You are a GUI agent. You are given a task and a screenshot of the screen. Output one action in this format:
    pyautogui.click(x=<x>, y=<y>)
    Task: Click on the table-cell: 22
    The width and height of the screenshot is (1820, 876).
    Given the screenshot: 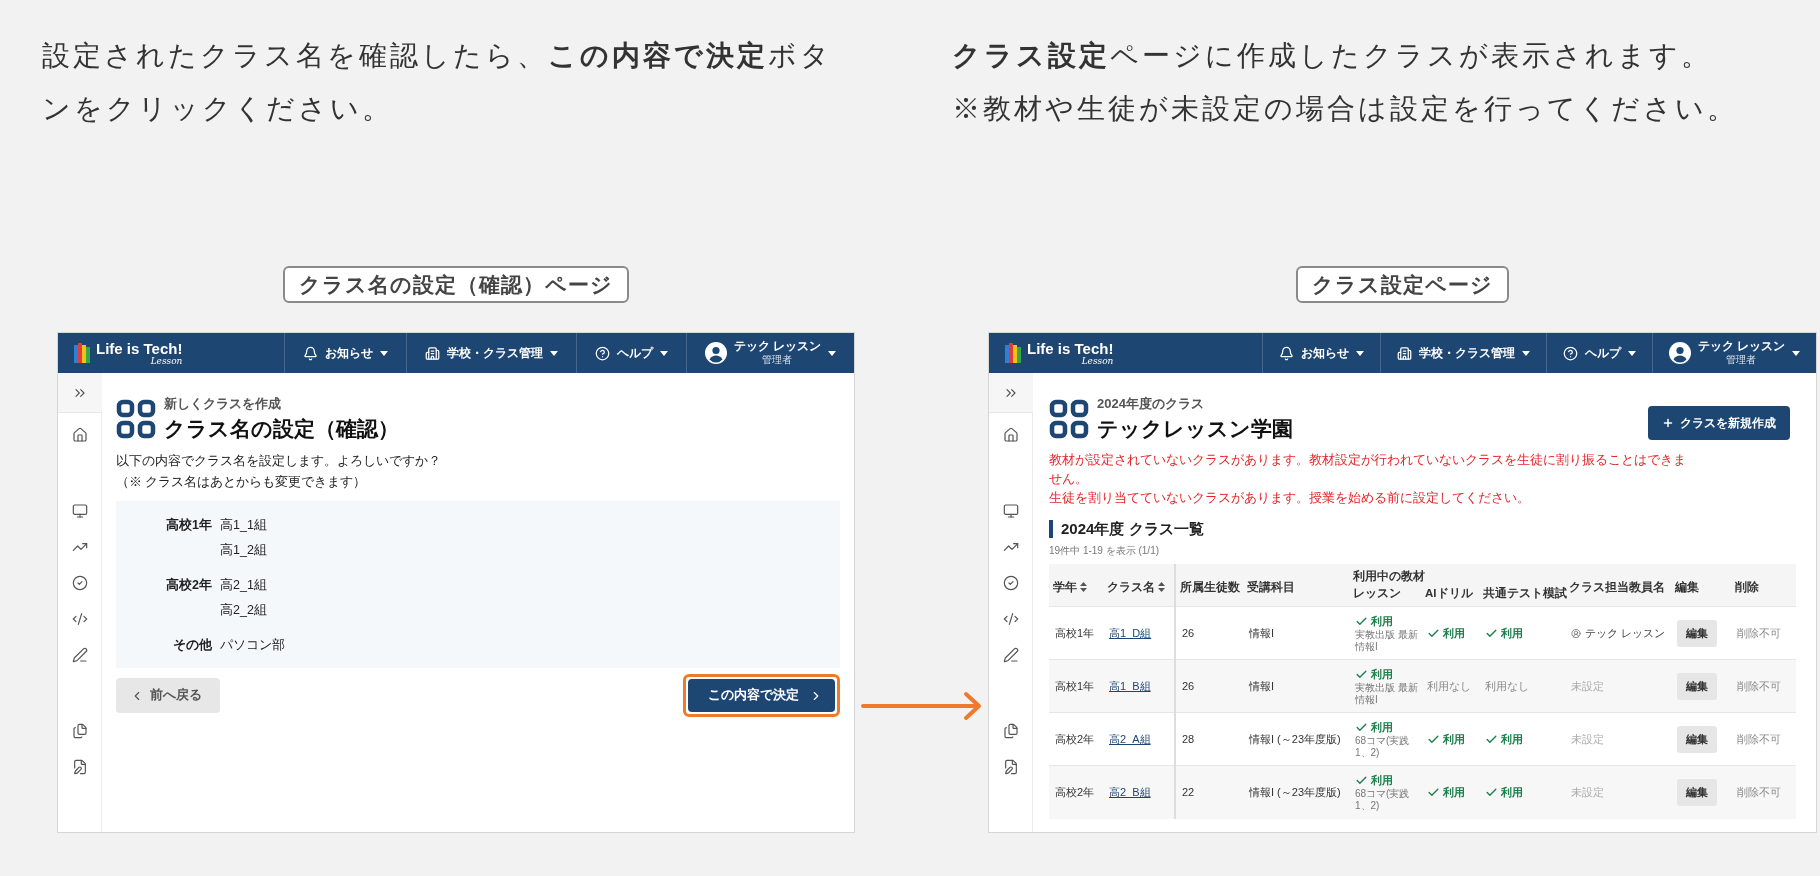 What is the action you would take?
    pyautogui.click(x=1188, y=792)
    